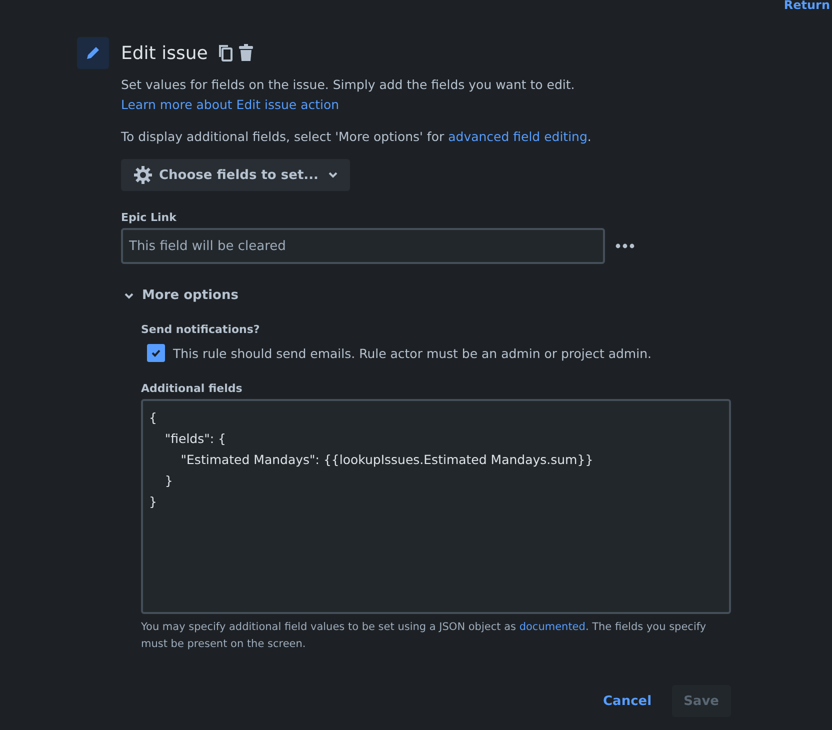 Image resolution: width=832 pixels, height=730 pixels. I want to click on description-text: Set values for fields on the issue. Simply add the fields you want to edit. Learn more about Edit issue action, so click(348, 95).